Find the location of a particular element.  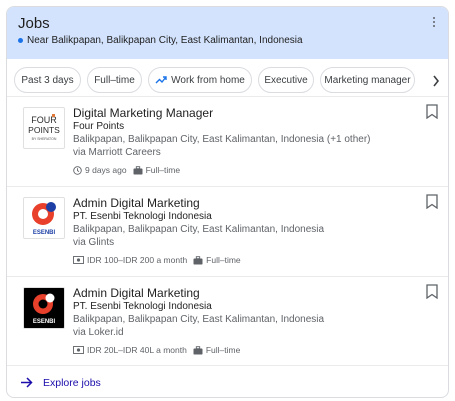

chip-label: Full–time is located at coordinates (114, 80).